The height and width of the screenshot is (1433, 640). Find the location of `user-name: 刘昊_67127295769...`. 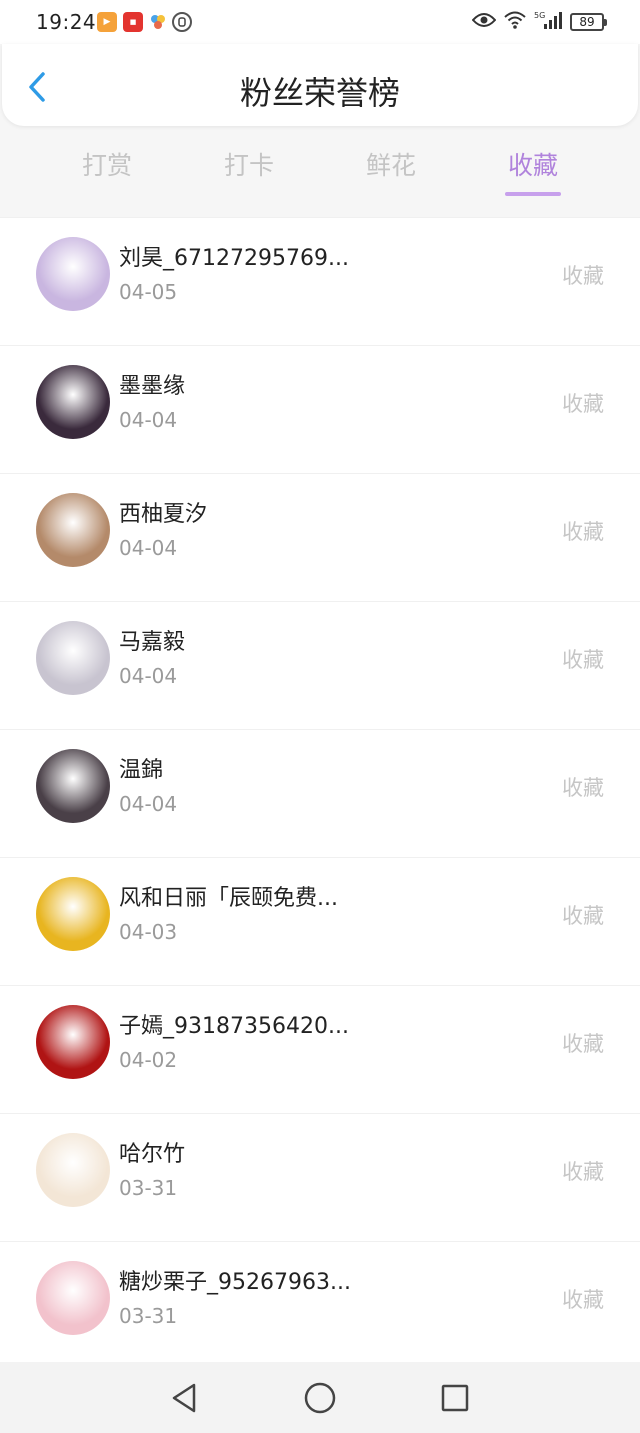

user-name: 刘昊_67127295769... is located at coordinates (234, 258).